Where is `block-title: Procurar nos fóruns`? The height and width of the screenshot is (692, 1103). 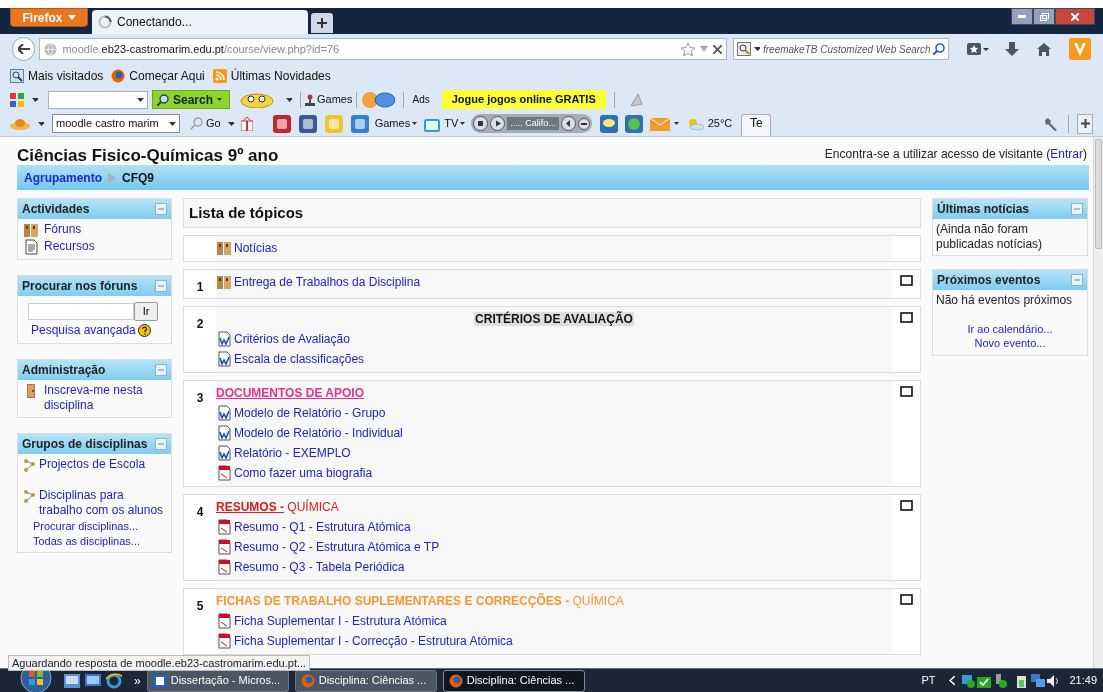 block-title: Procurar nos fóruns is located at coordinates (80, 286).